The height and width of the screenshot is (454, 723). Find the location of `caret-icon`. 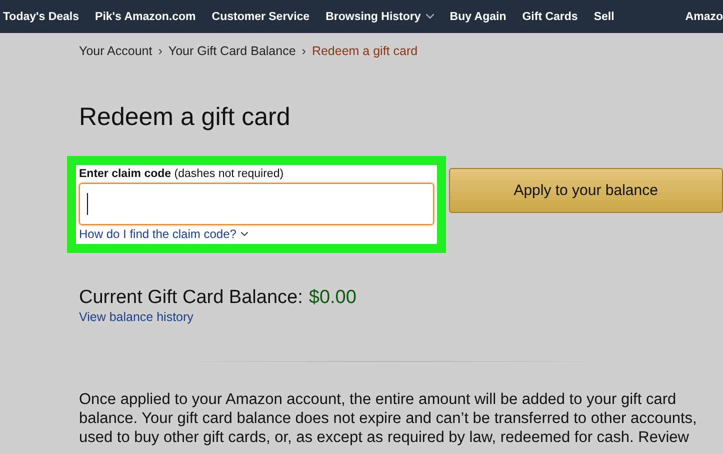

caret-icon is located at coordinates (244, 234).